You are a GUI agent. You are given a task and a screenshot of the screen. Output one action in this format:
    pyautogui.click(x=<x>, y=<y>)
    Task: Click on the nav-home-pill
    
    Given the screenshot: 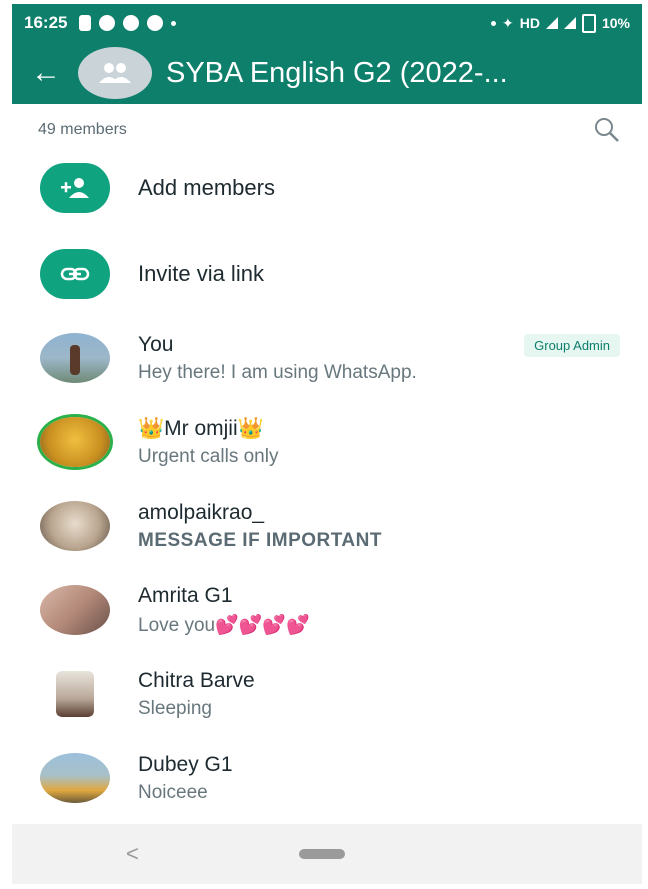 What is the action you would take?
    pyautogui.click(x=321, y=854)
    